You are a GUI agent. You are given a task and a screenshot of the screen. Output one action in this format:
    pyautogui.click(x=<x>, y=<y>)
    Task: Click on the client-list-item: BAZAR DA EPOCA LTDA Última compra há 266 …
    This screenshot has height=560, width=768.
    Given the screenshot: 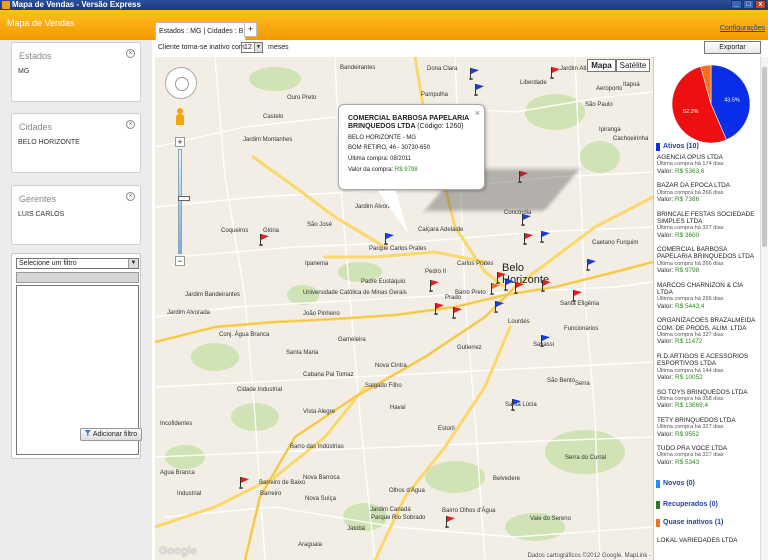 What is the action you would take?
    pyautogui.click(x=707, y=192)
    